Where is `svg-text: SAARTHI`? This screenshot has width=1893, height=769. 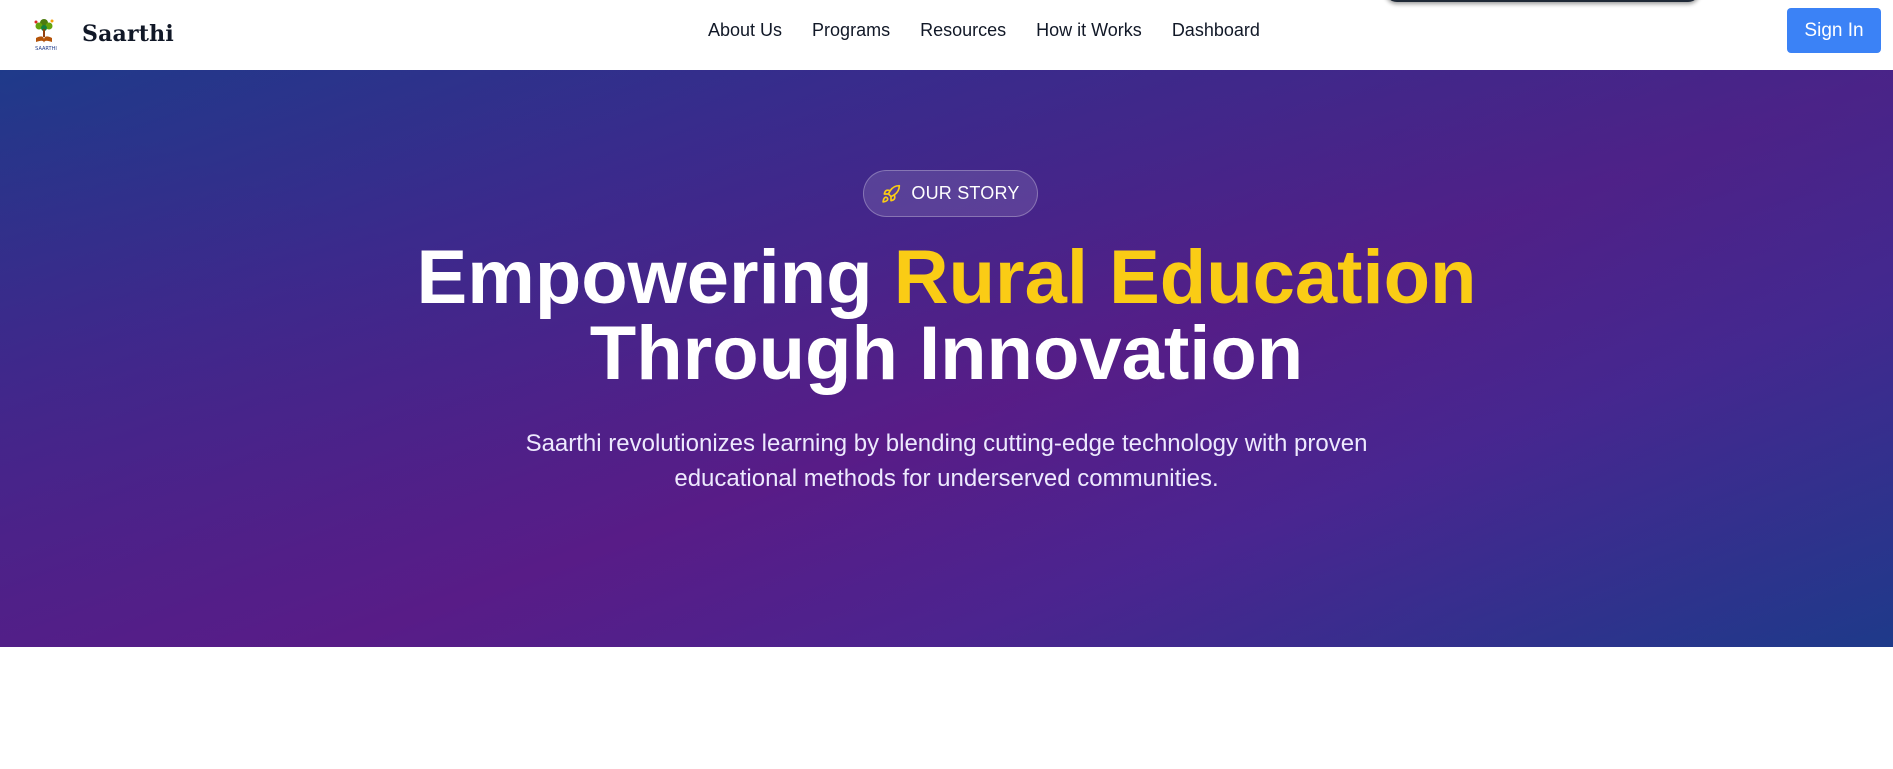
svg-text: SAARTHI is located at coordinates (46, 49).